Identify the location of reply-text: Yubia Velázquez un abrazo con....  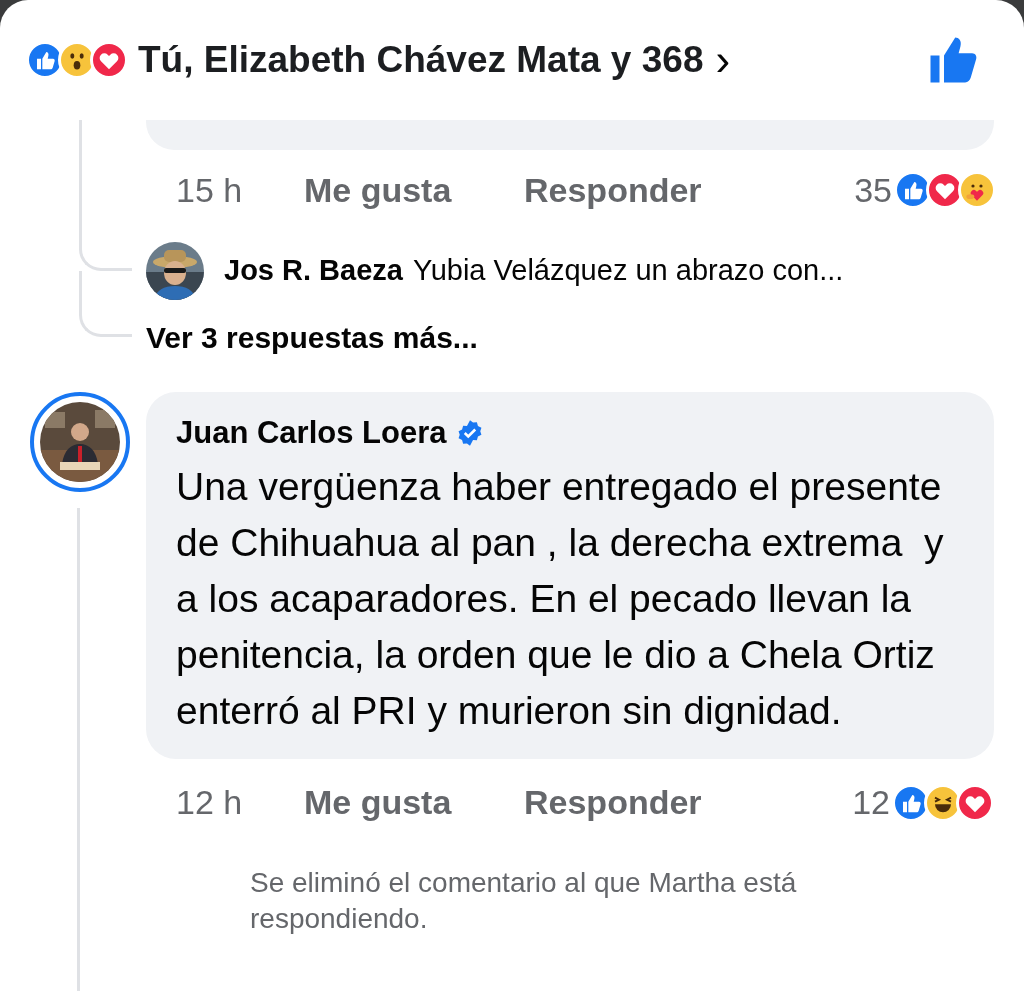
(628, 271).